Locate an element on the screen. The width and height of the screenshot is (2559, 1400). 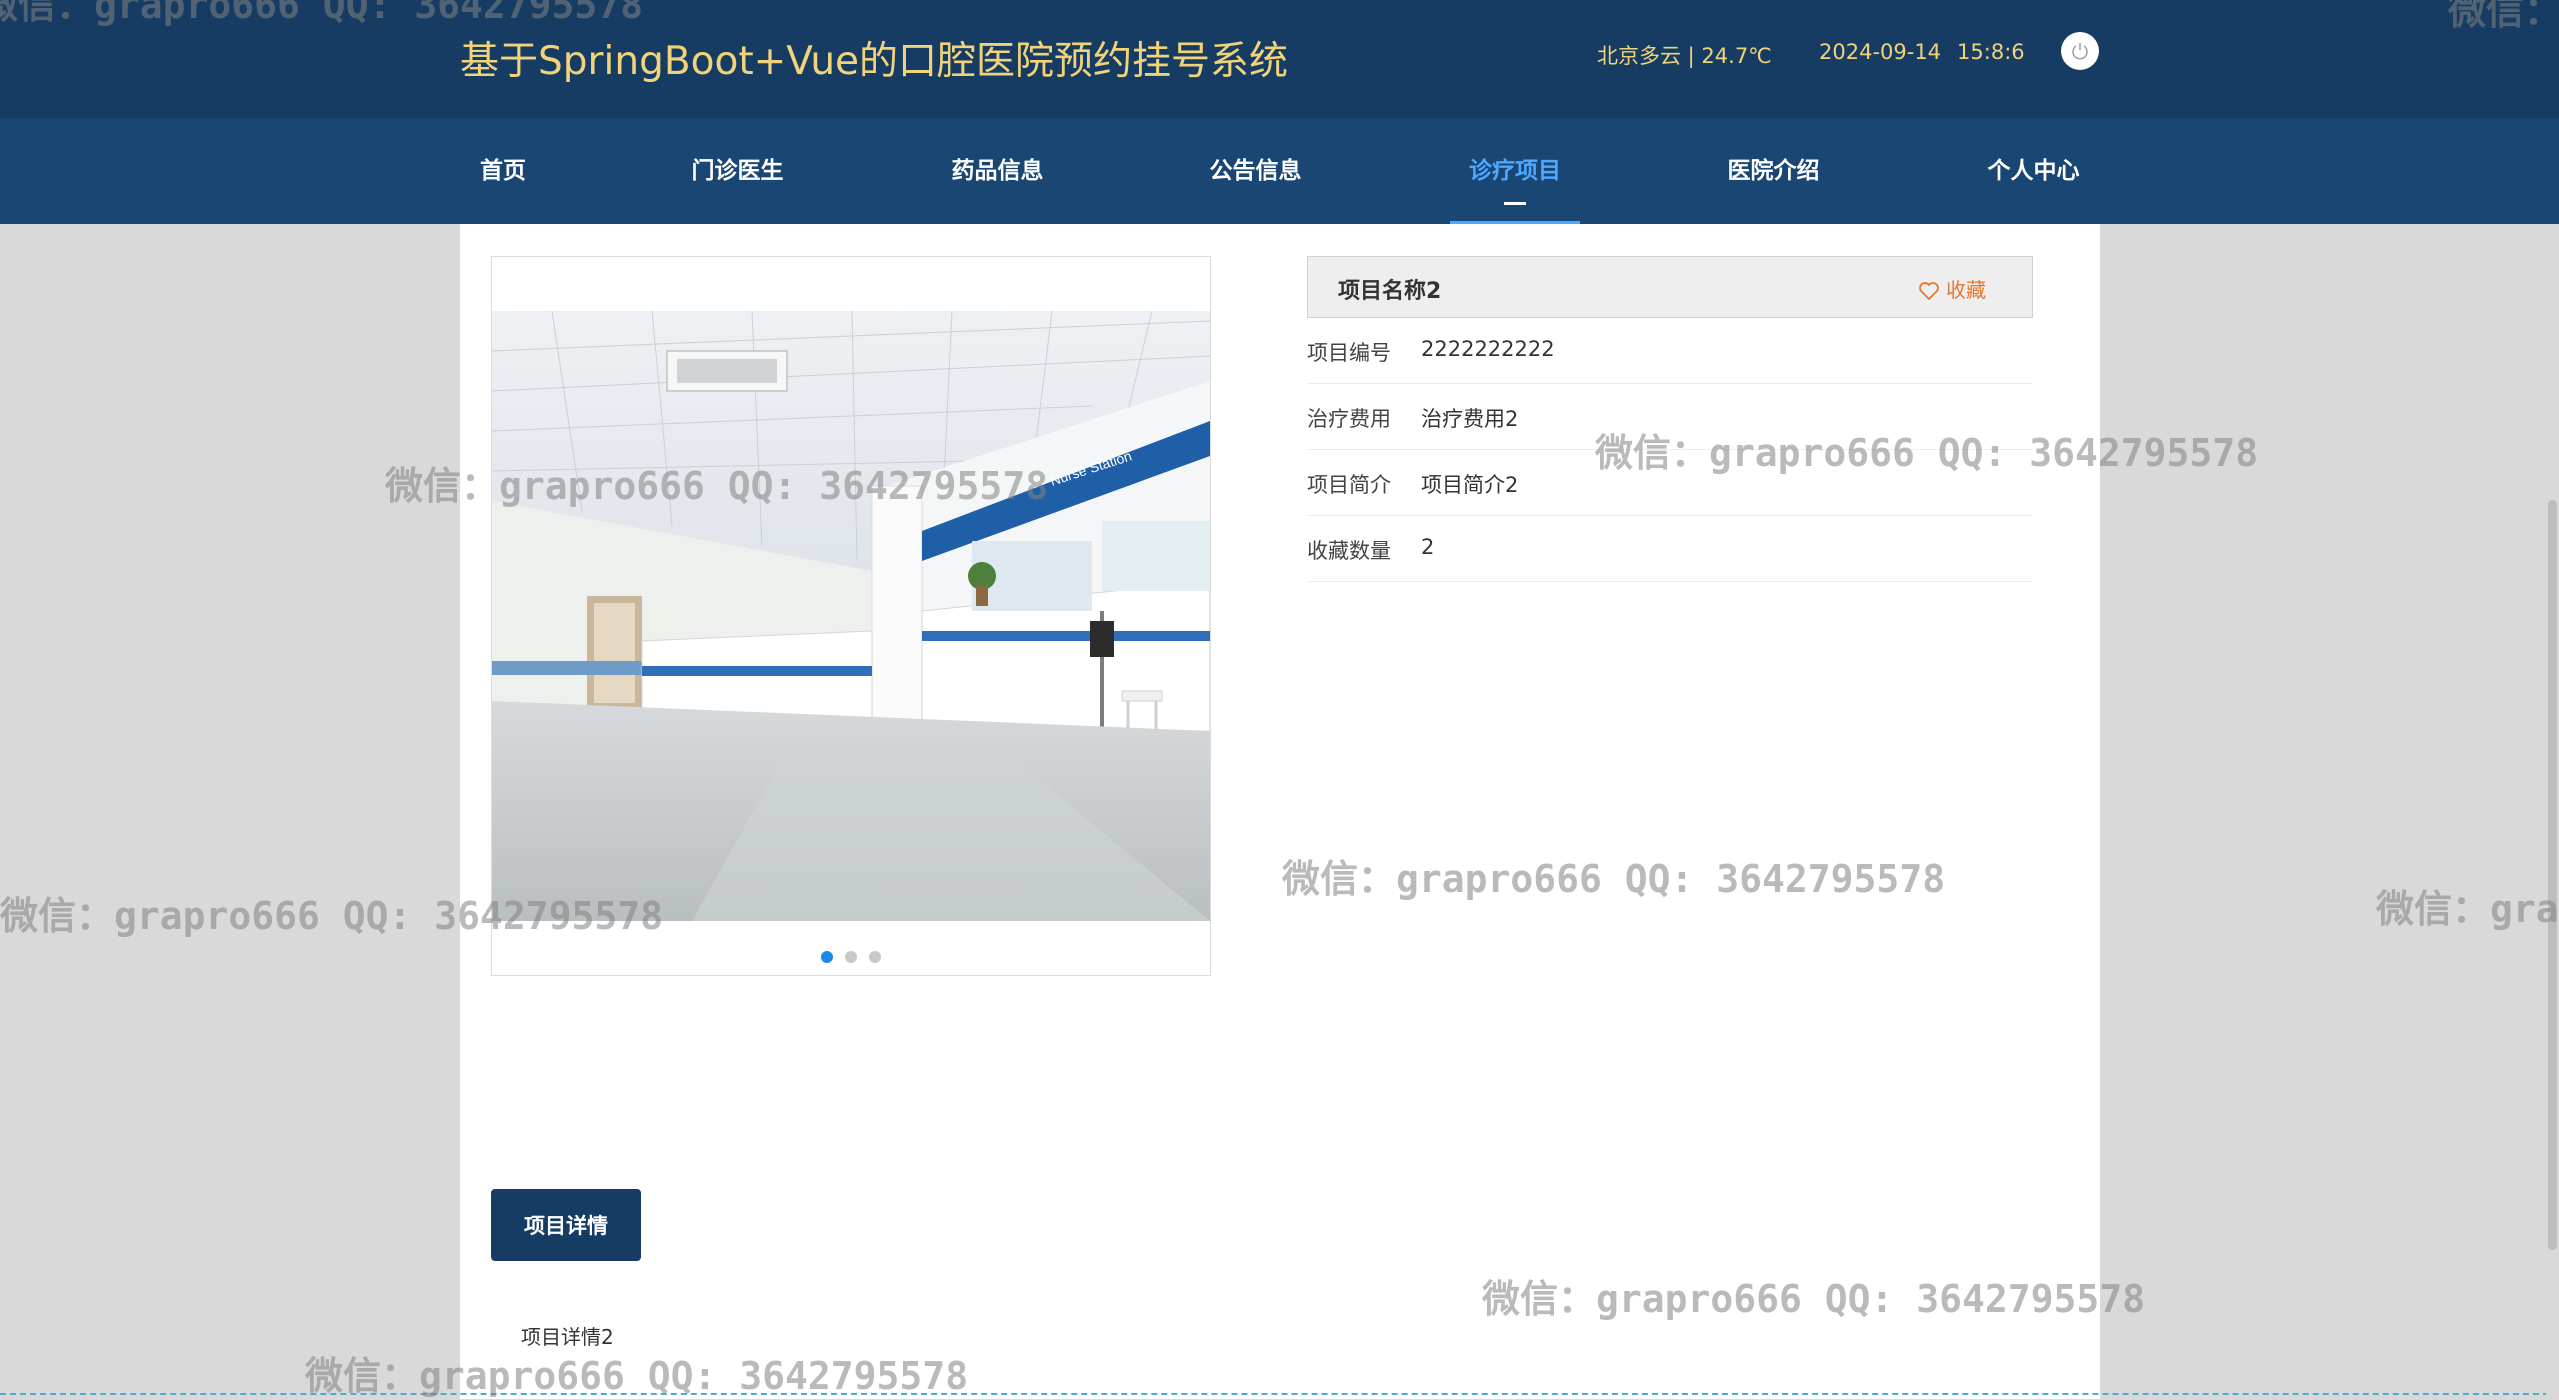
favorite-button: 收藏 is located at coordinates (1952, 288).